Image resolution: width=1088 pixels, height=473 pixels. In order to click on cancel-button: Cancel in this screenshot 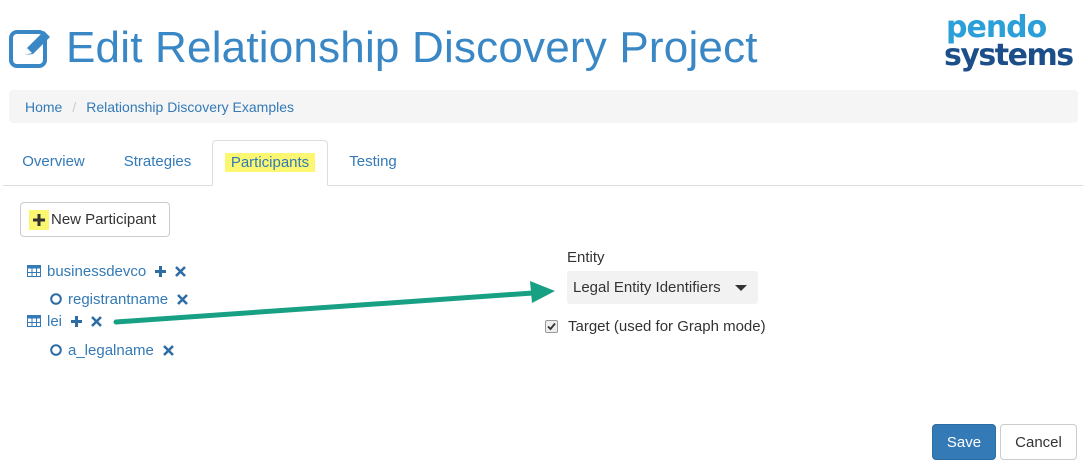, I will do `click(1038, 442)`.